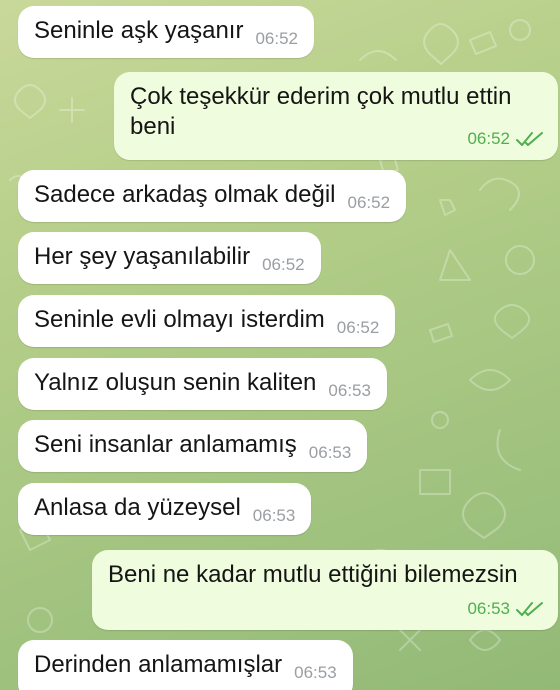 This screenshot has width=560, height=690. Describe the element at coordinates (185, 194) in the screenshot. I see `message-text: Sadece arkadaş olmak değil` at that location.